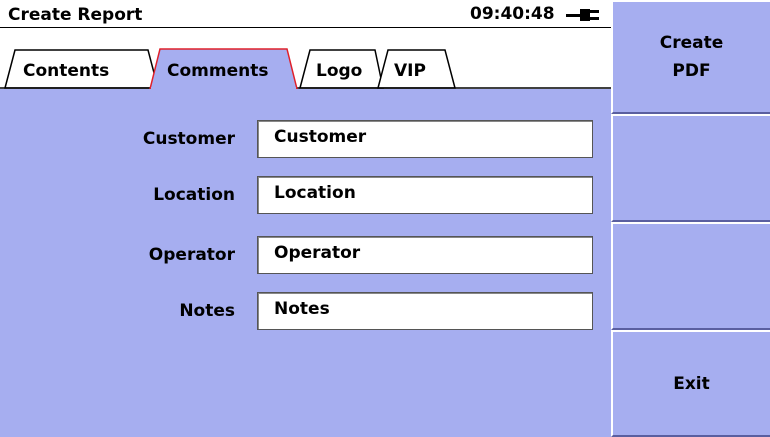 The height and width of the screenshot is (437, 770). What do you see at coordinates (191, 255) in the screenshot?
I see `operator-label: Operator` at bounding box center [191, 255].